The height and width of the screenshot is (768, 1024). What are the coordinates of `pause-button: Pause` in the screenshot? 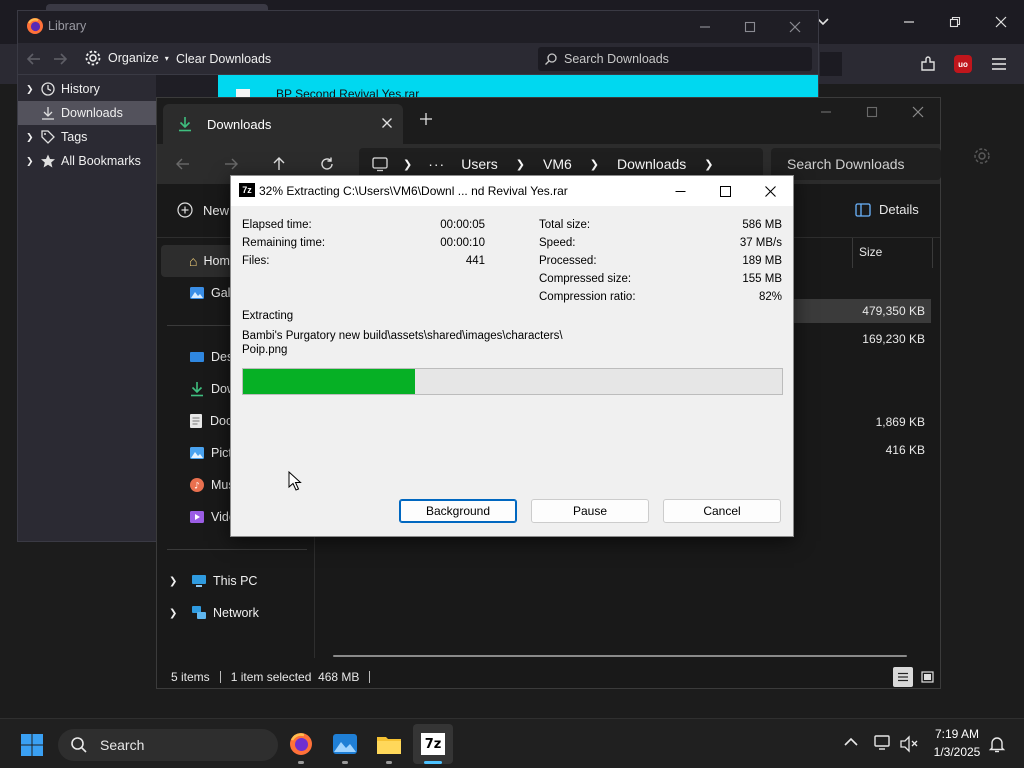 It's located at (590, 511).